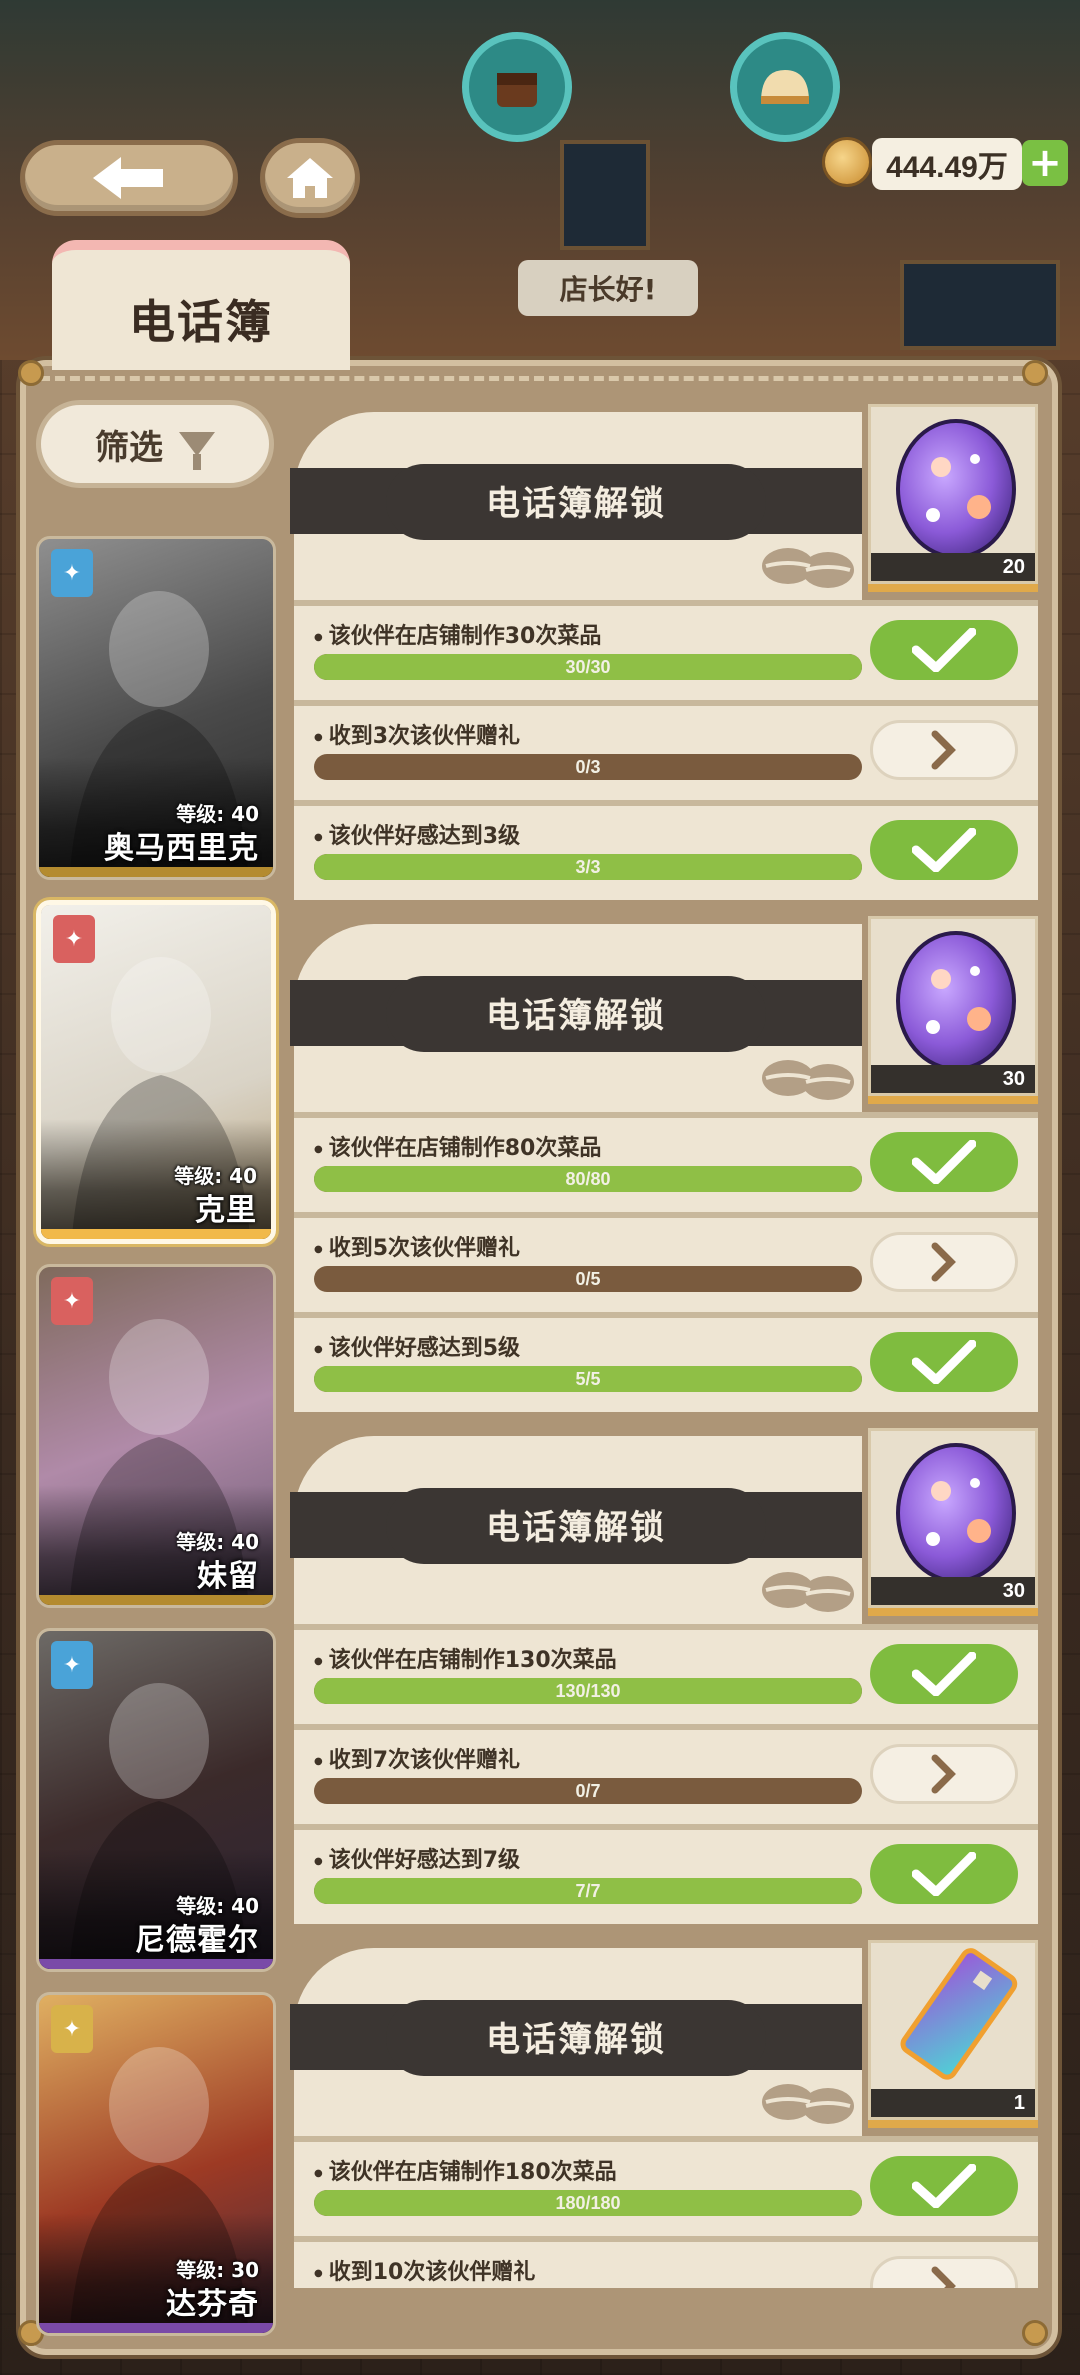 The image size is (1080, 2375). I want to click on reward-item: 1, so click(953, 2030).